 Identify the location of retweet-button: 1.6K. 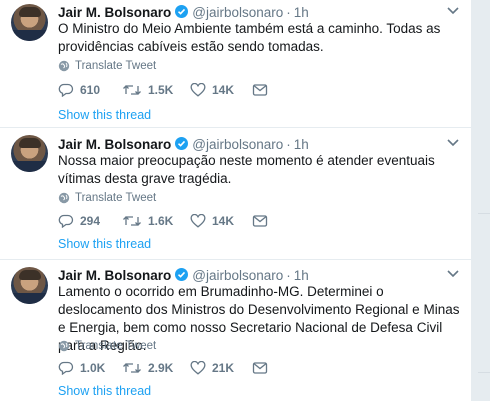
(156, 221).